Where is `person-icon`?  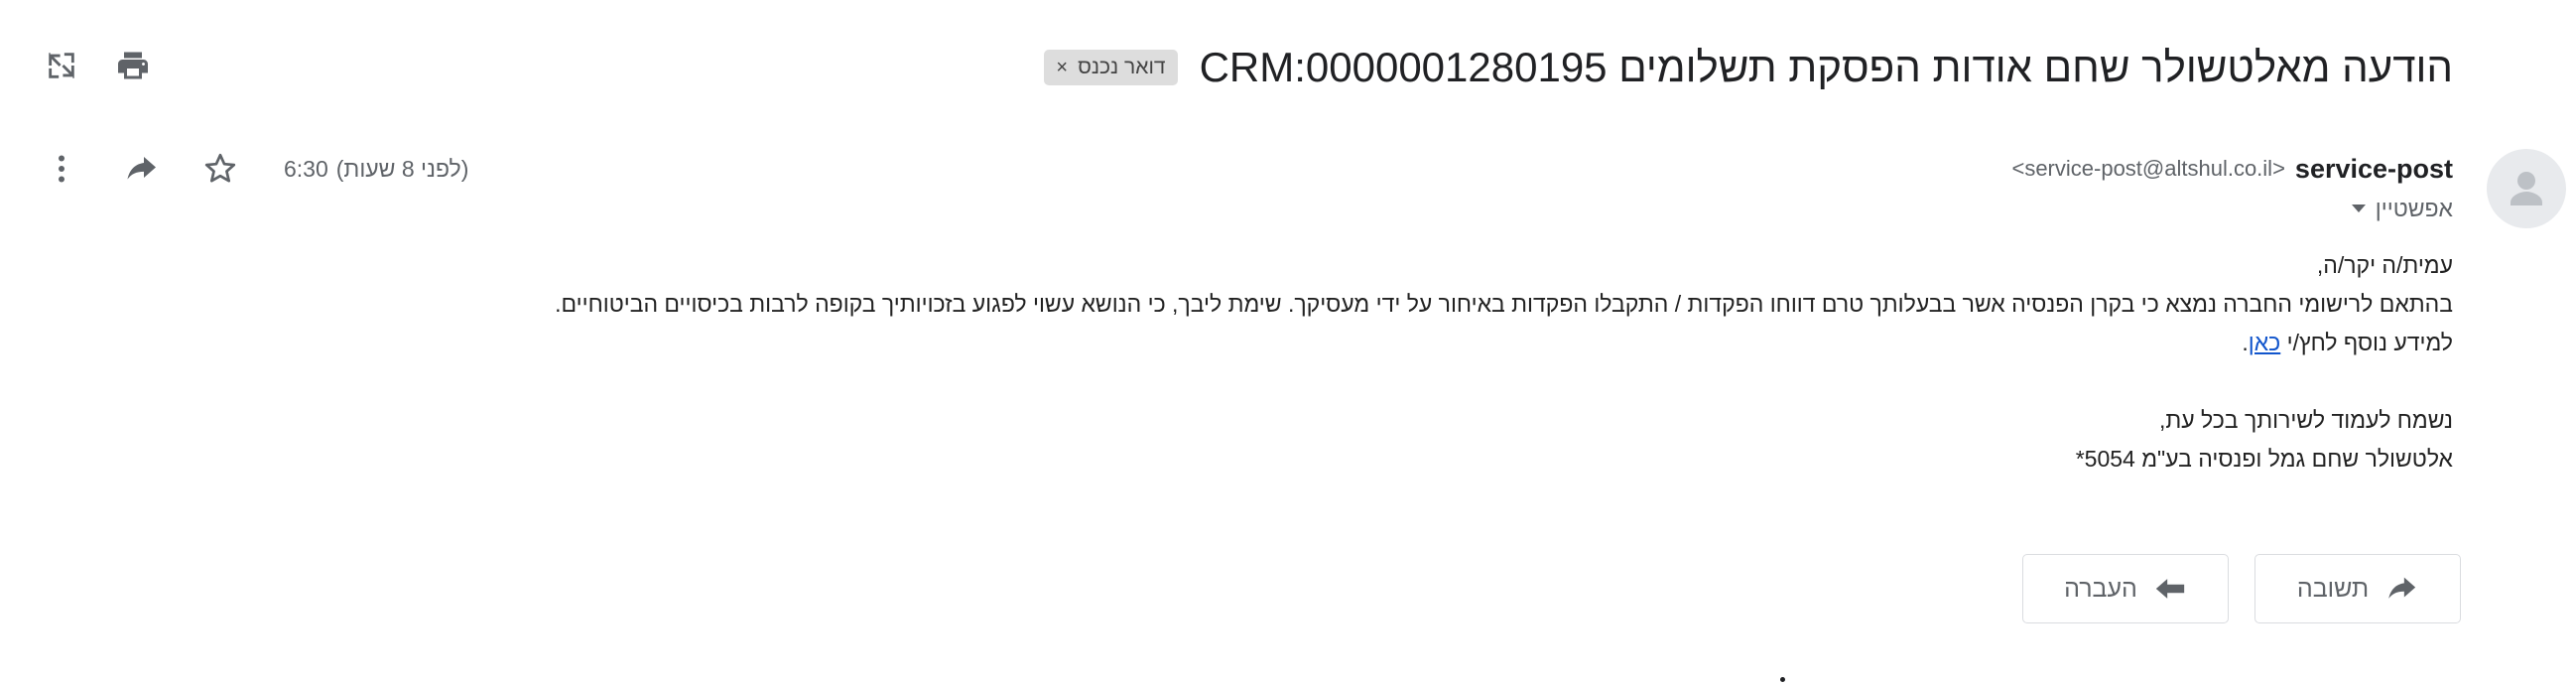 person-icon is located at coordinates (2527, 189).